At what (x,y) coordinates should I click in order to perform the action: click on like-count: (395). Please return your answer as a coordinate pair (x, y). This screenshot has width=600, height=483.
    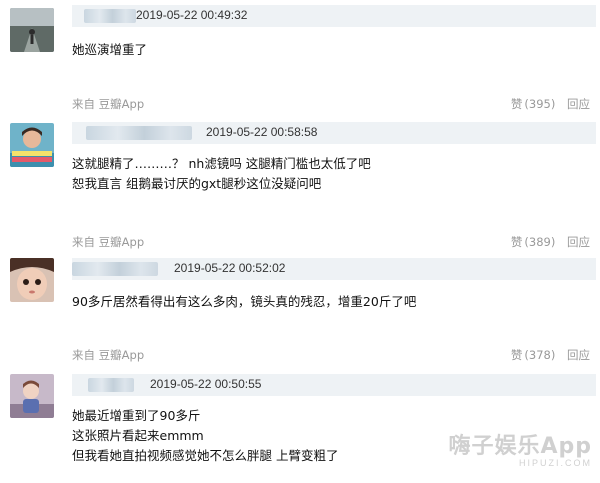
    Looking at the image, I should click on (540, 104).